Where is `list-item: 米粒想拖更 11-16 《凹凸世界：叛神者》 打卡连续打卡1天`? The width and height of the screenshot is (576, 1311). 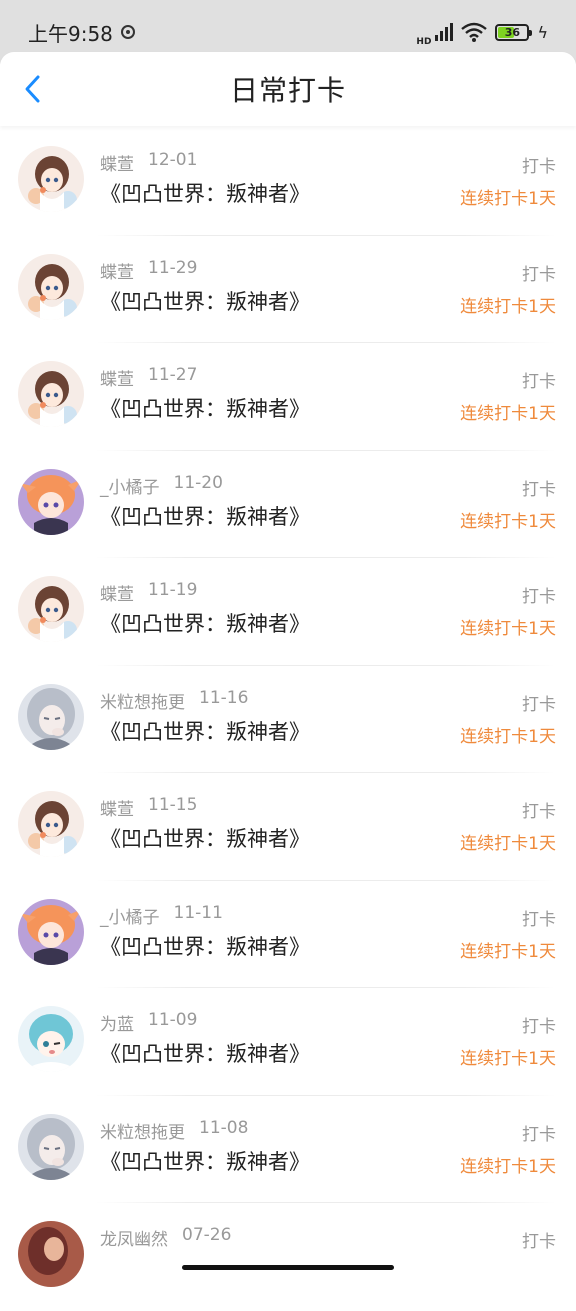
list-item: 米粒想拖更 11-16 《凹凸世界：叛神者》 打卡连续打卡1天 is located at coordinates (288, 719).